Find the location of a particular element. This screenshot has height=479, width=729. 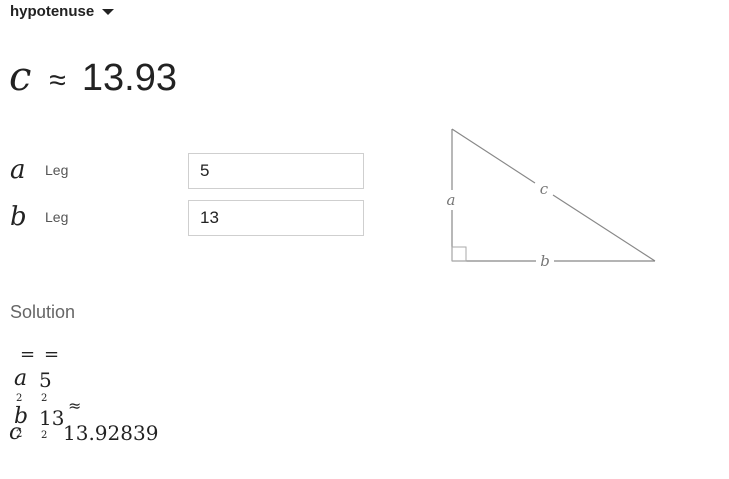

solution-a-value-exponent: 2 is located at coordinates (44, 398).